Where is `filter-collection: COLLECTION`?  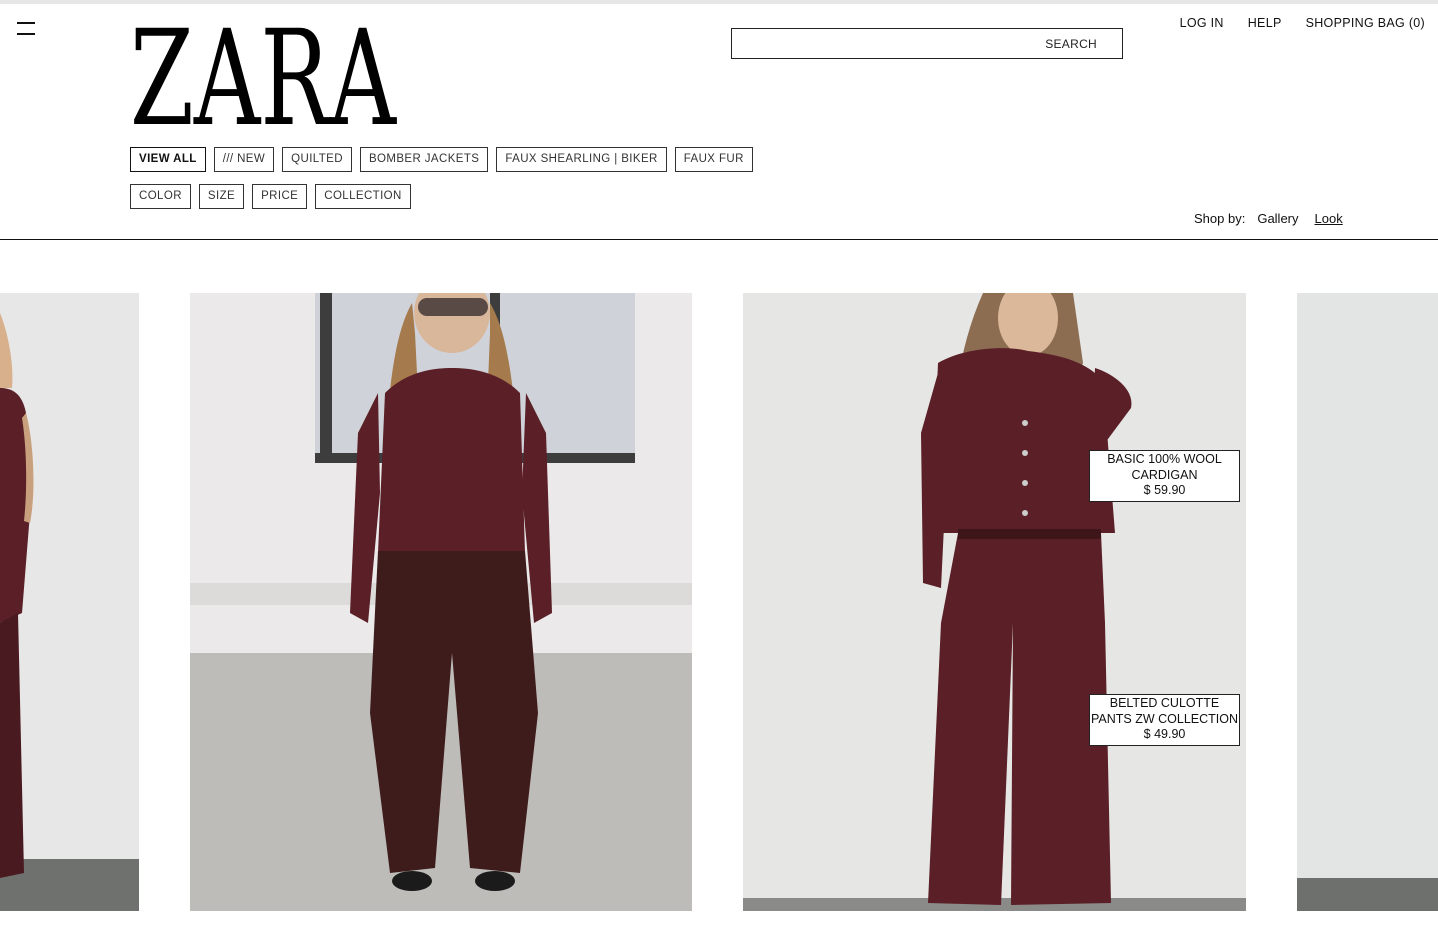 filter-collection: COLLECTION is located at coordinates (363, 196).